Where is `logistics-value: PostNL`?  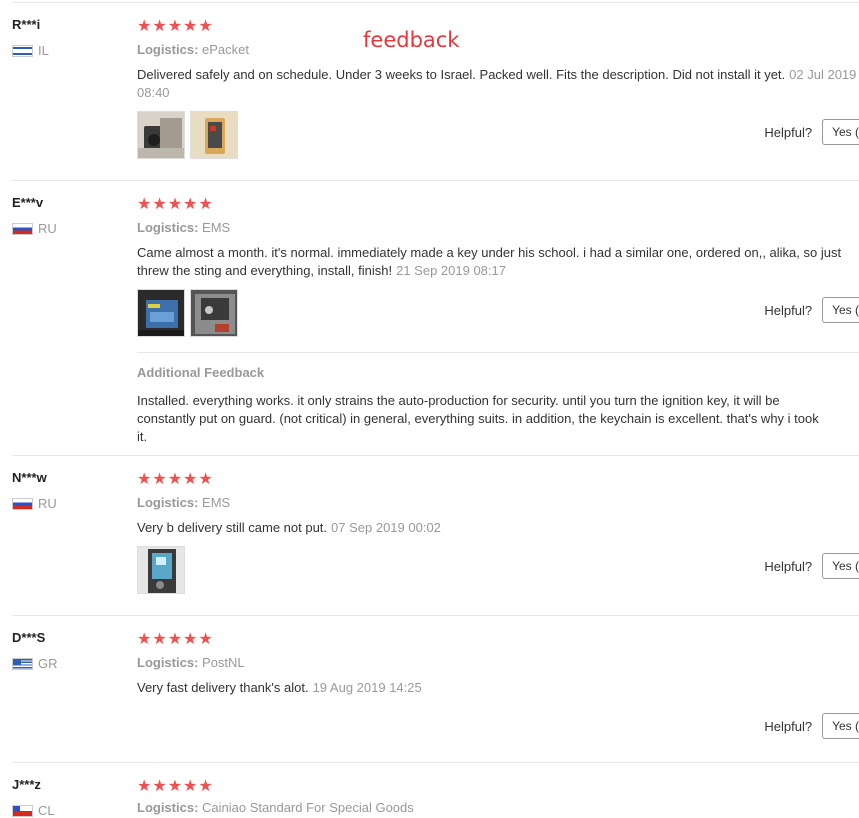 logistics-value: PostNL is located at coordinates (223, 662).